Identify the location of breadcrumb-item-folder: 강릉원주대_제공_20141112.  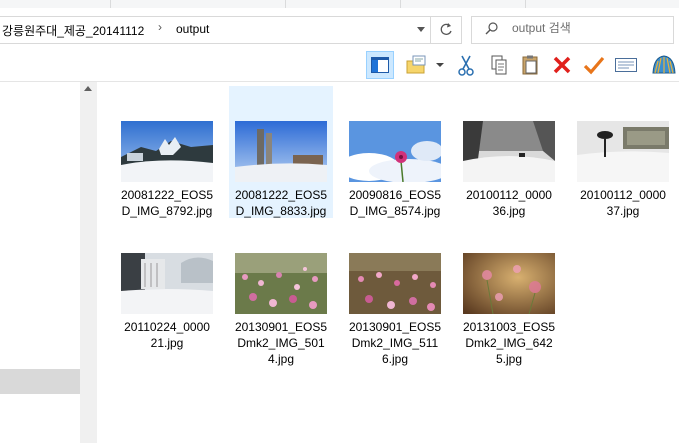
(73, 30).